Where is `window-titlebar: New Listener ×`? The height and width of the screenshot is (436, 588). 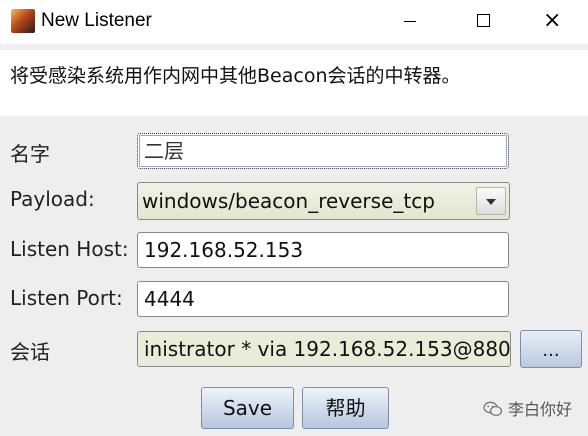 window-titlebar: New Listener × is located at coordinates (294, 22).